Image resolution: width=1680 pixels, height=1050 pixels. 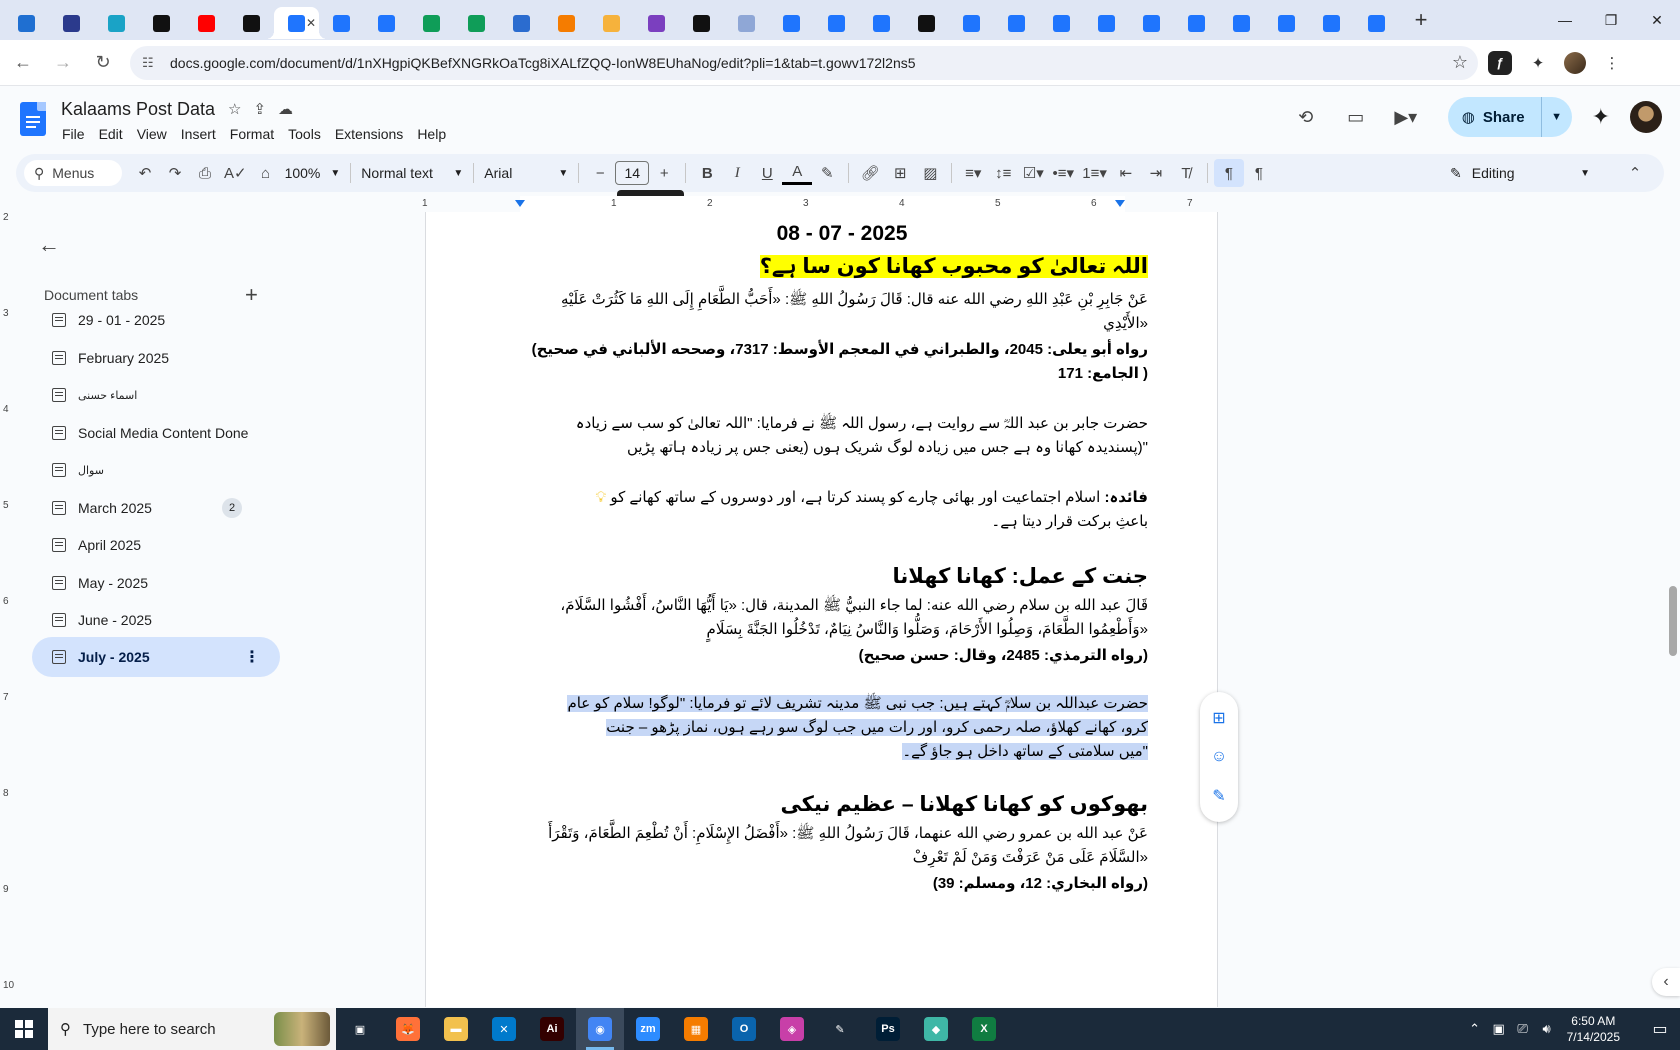 What do you see at coordinates (156, 320) in the screenshot?
I see `document-tab-item: 29 - 01 - 2025` at bounding box center [156, 320].